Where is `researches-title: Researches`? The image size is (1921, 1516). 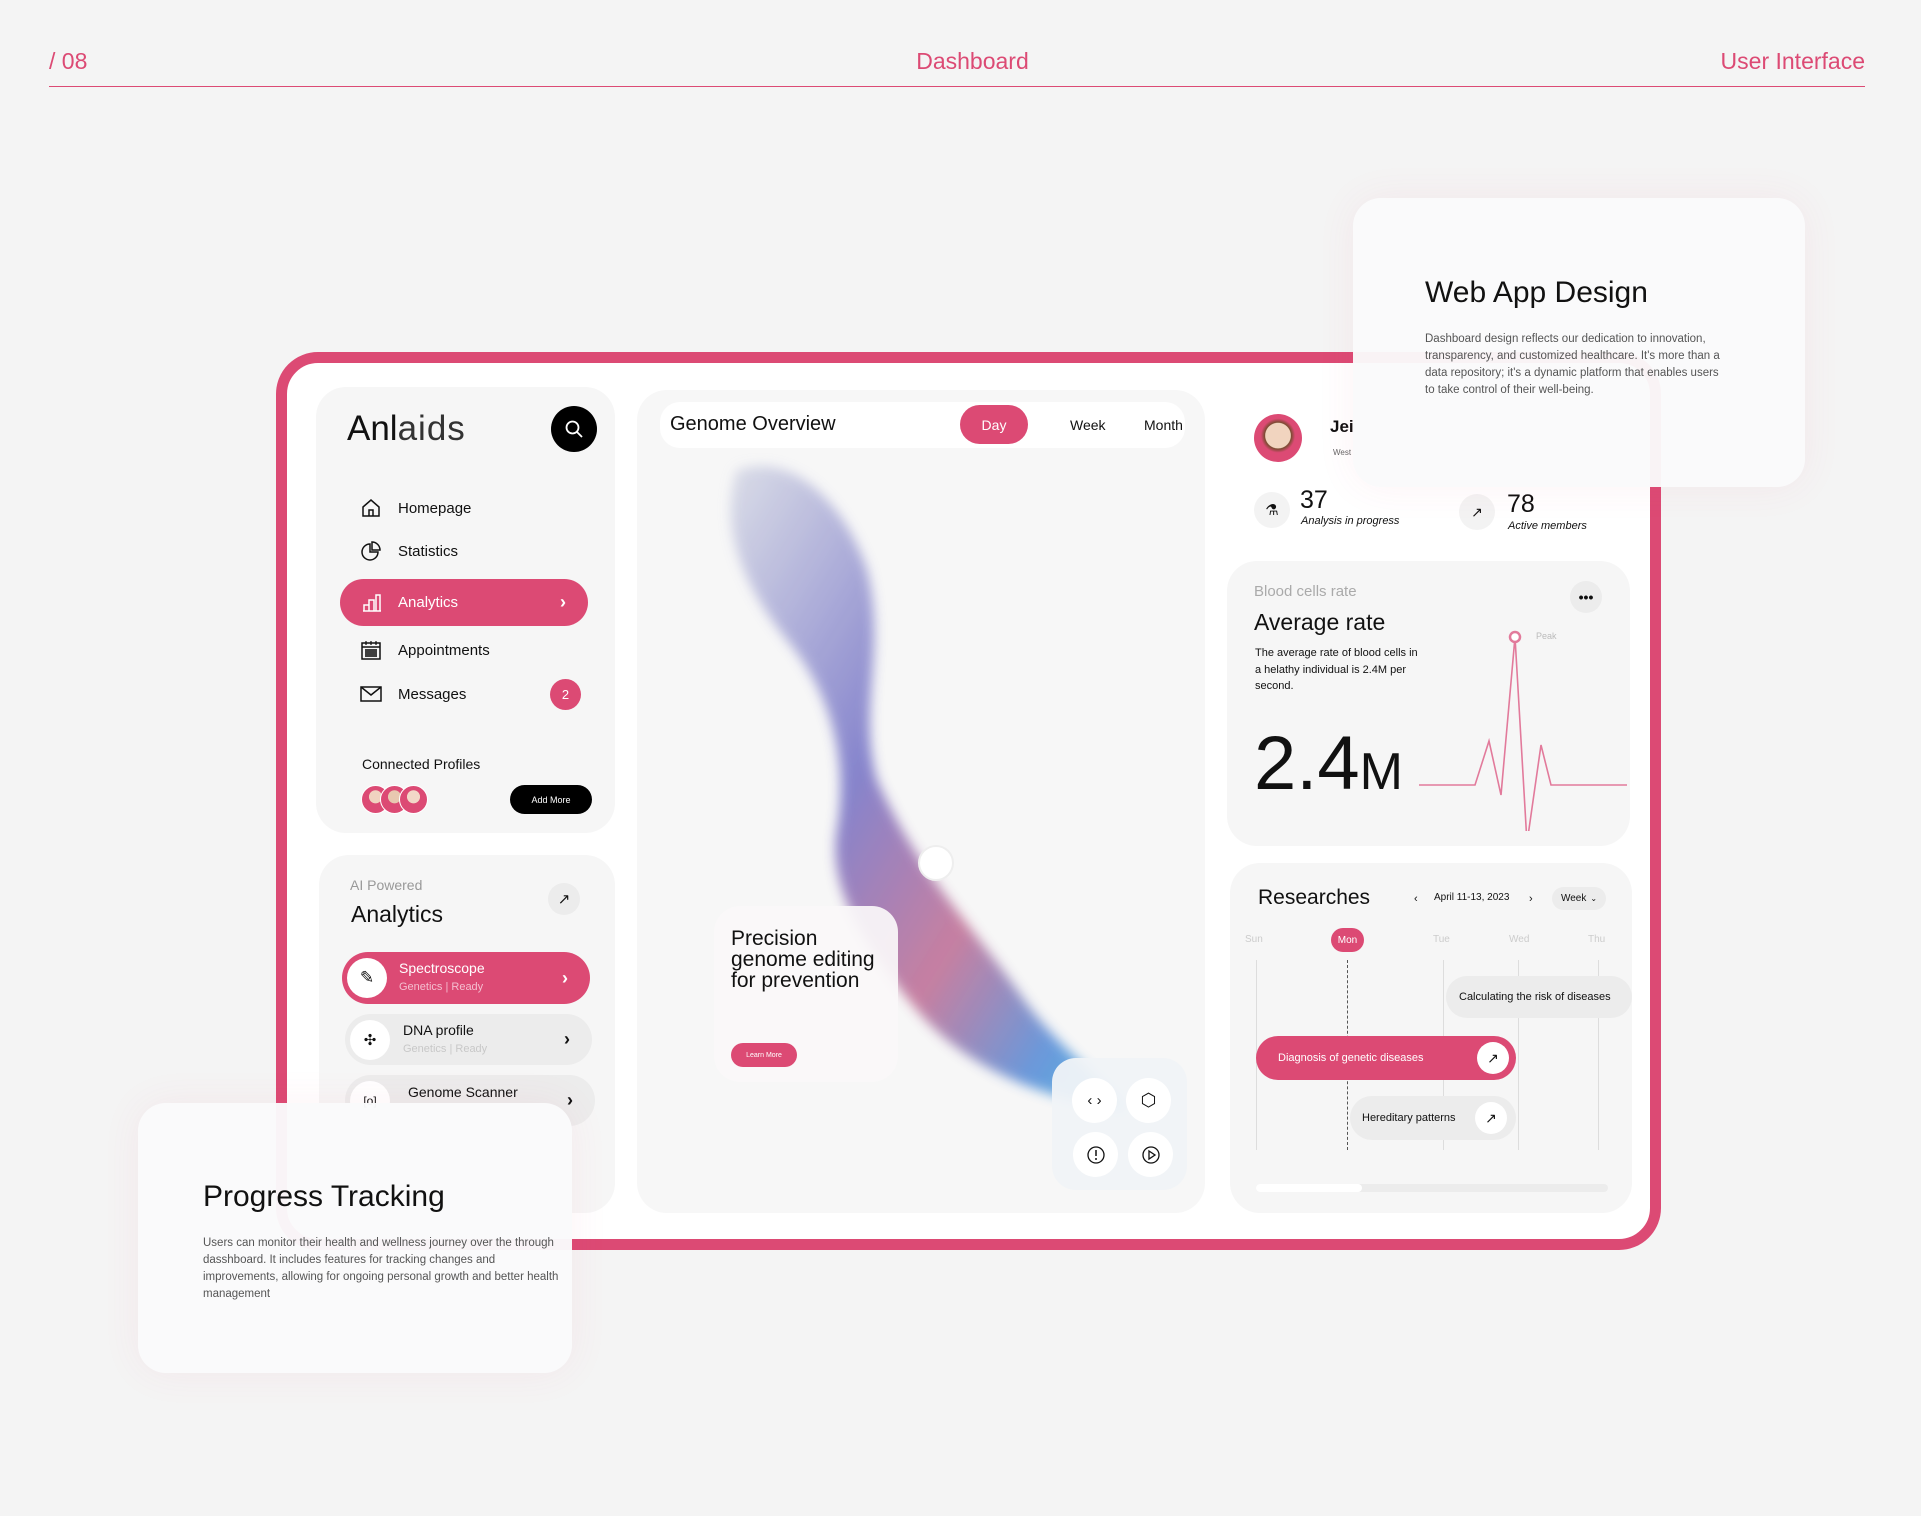 researches-title: Researches is located at coordinates (1314, 897).